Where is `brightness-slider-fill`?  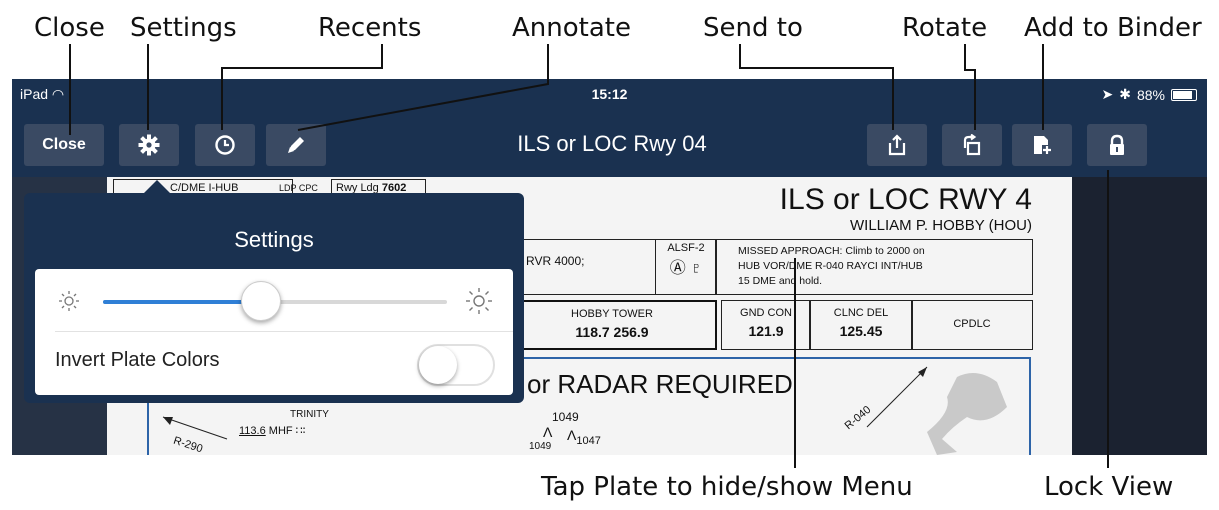 brightness-slider-fill is located at coordinates (182, 302).